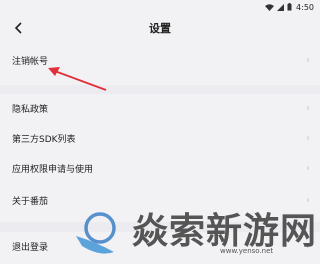 Image resolution: width=320 pixels, height=264 pixels. I want to click on divider, so click(160, 227).